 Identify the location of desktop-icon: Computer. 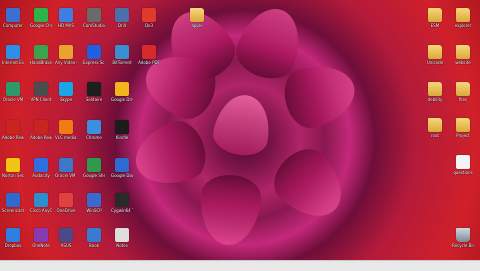
(13, 18).